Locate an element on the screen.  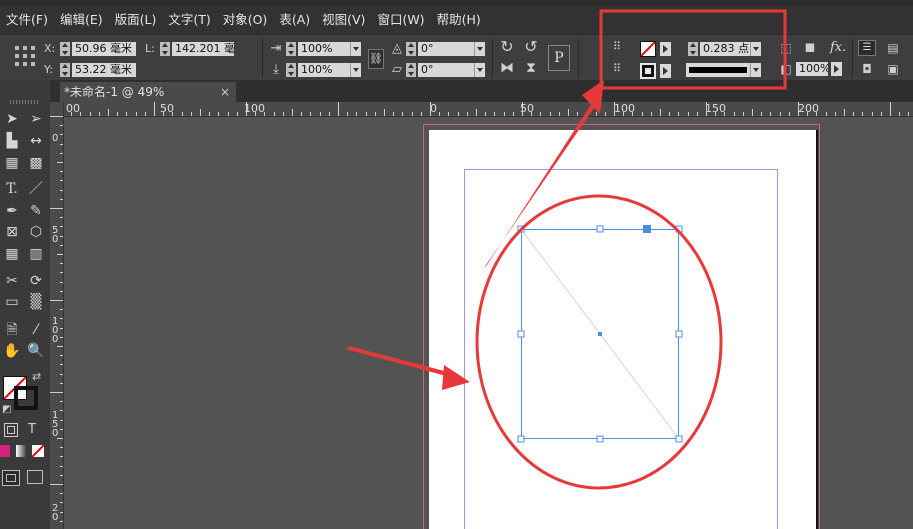
center-point is located at coordinates (600, 334).